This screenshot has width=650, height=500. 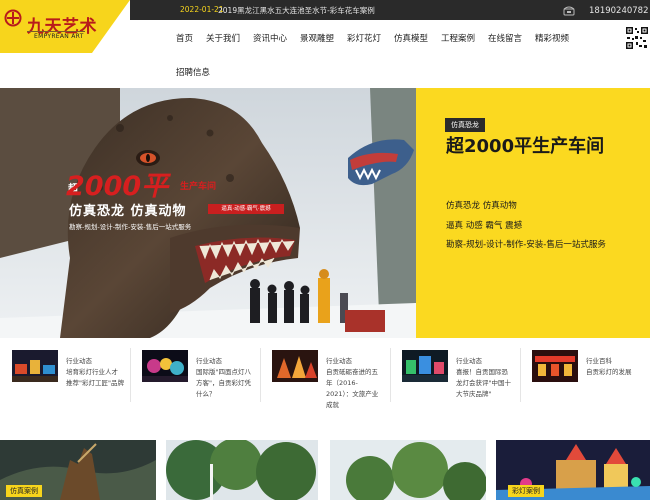 I want to click on news-title: 自贡彩灯的发展, so click(x=615, y=372).